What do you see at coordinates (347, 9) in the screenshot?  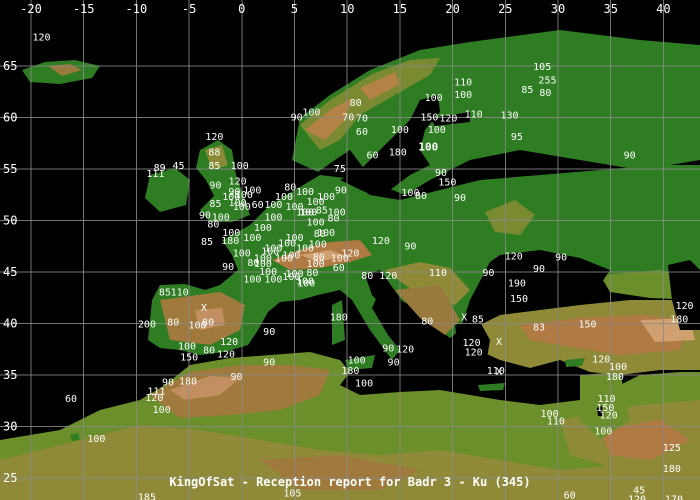 I see `lon-tick-label: 10` at bounding box center [347, 9].